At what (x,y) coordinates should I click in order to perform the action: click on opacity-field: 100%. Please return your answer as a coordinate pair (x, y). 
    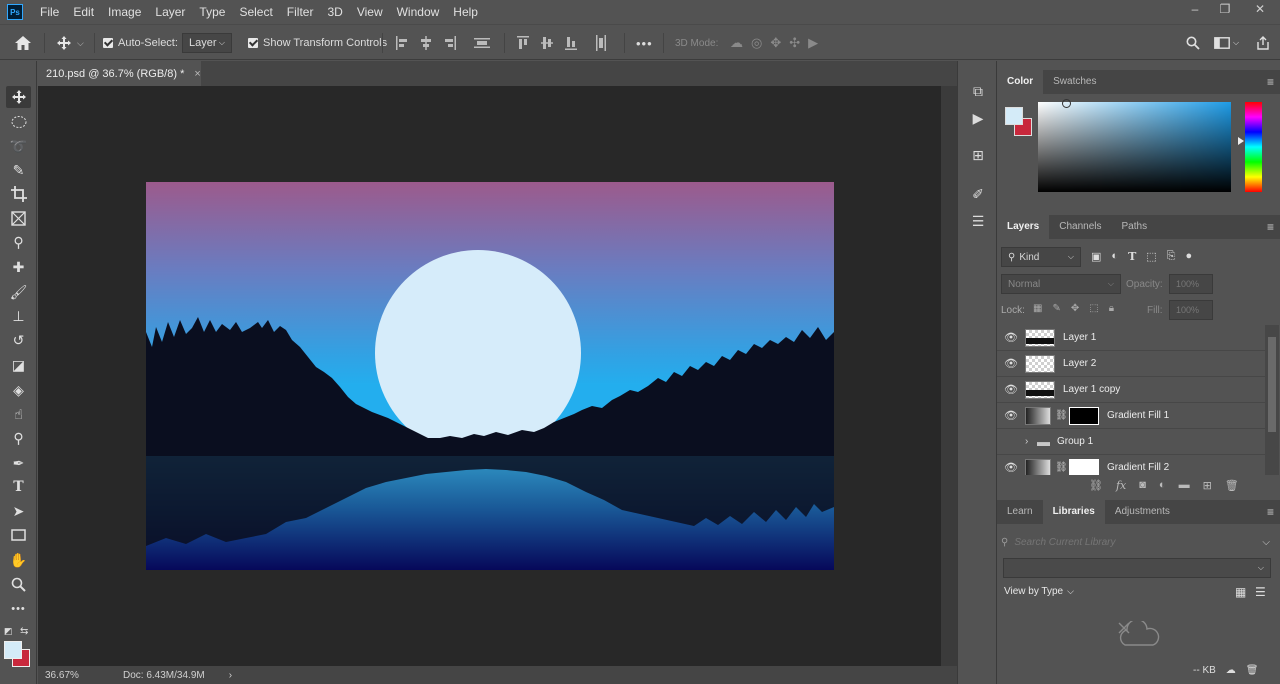
    Looking at the image, I should click on (1191, 284).